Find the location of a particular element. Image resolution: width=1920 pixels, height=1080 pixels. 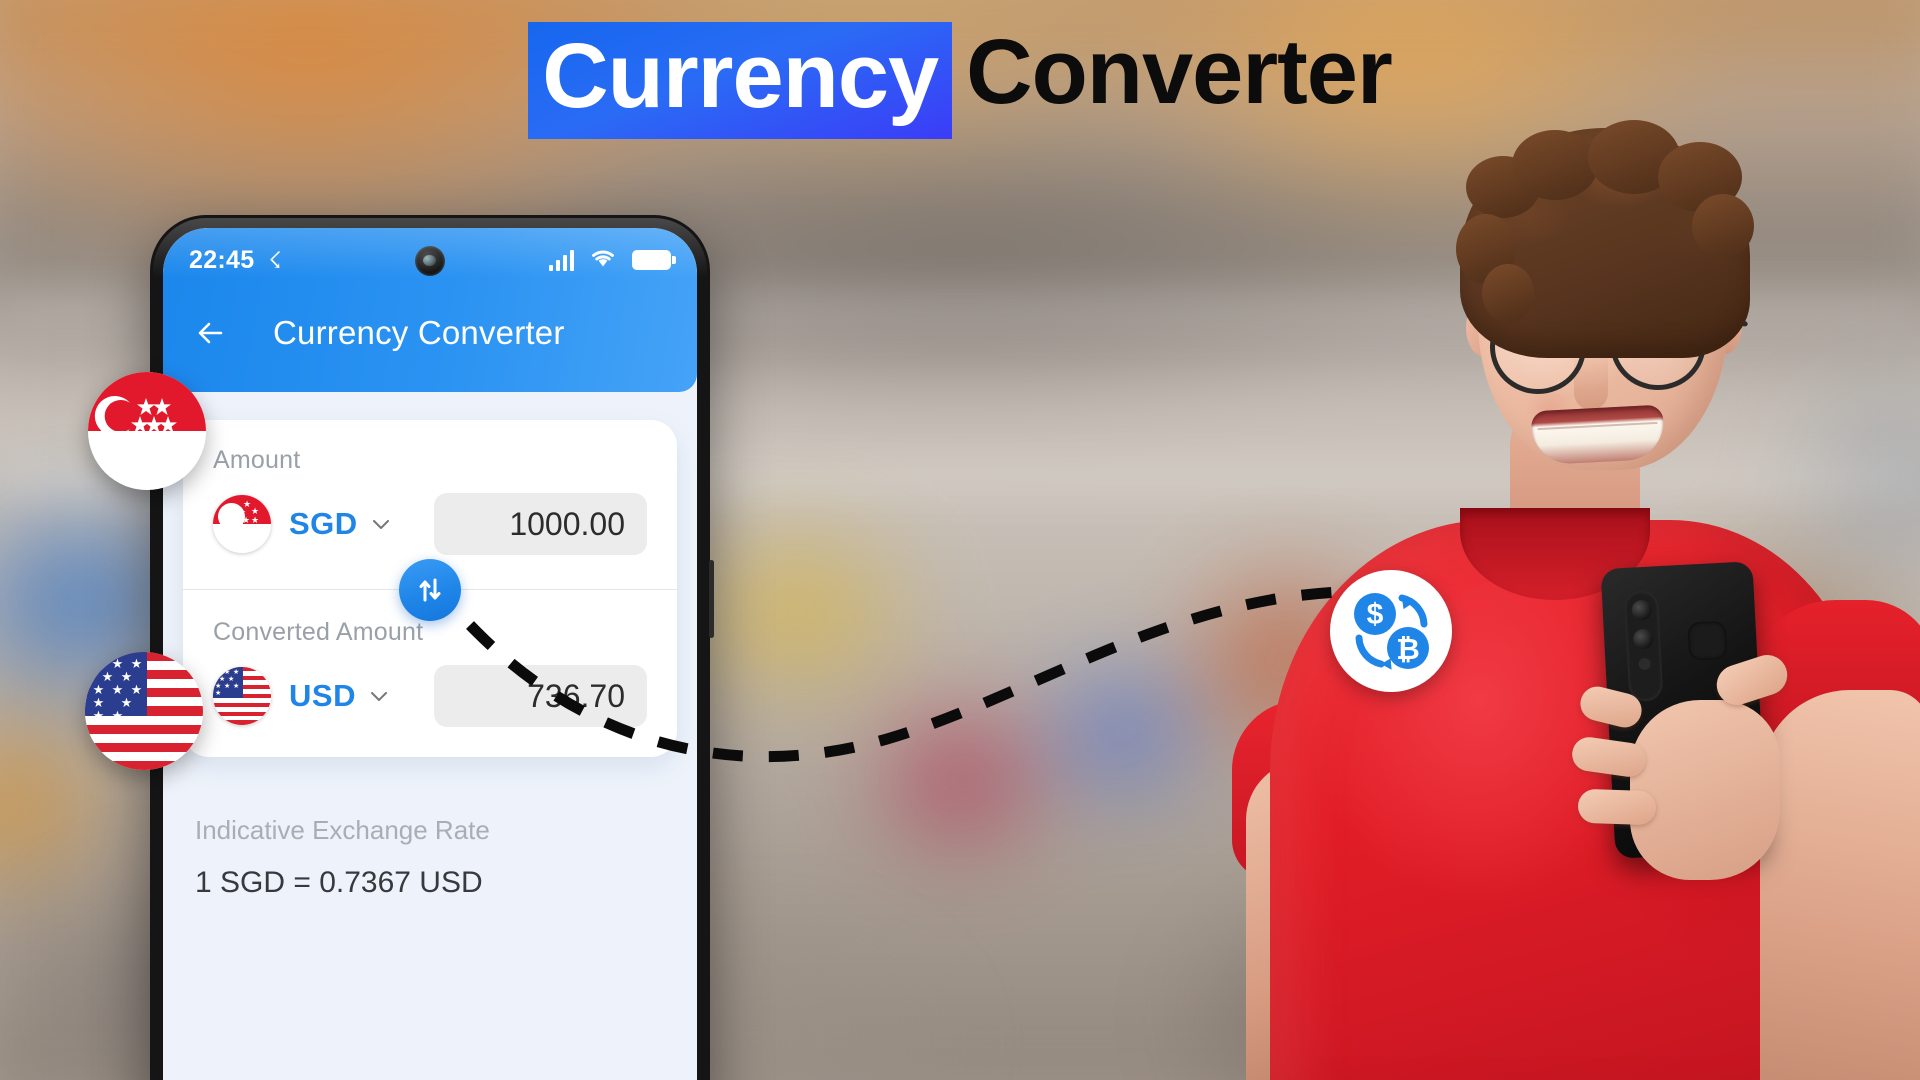

palm is located at coordinates (1705, 790).